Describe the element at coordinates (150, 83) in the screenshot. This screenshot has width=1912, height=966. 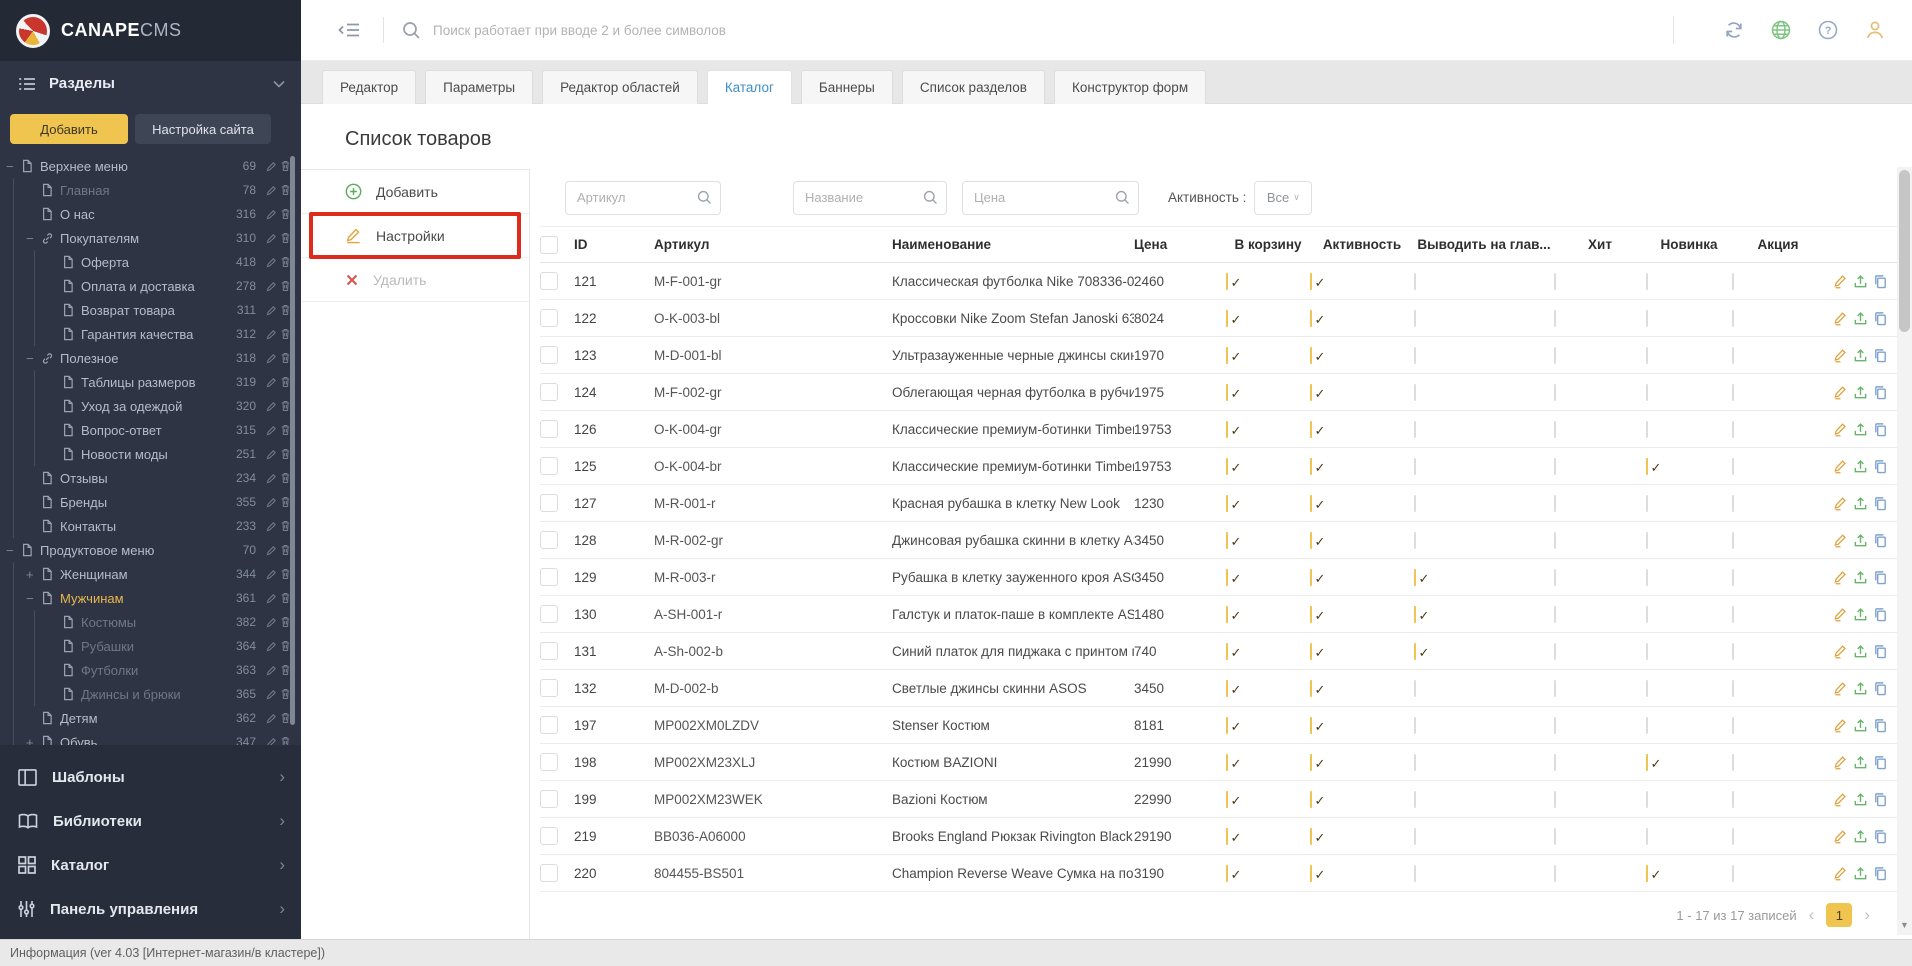
I see `sections-header: Разделы` at that location.